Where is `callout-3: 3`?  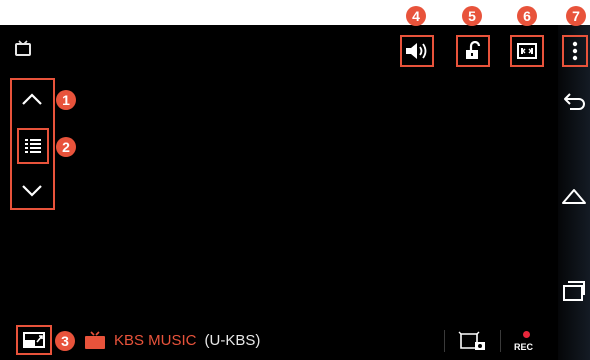 callout-3: 3 is located at coordinates (65, 341).